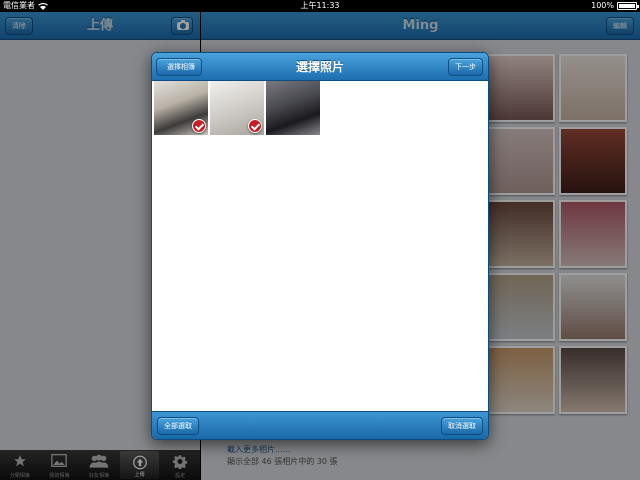  I want to click on battery-percent: 100%, so click(602, 5).